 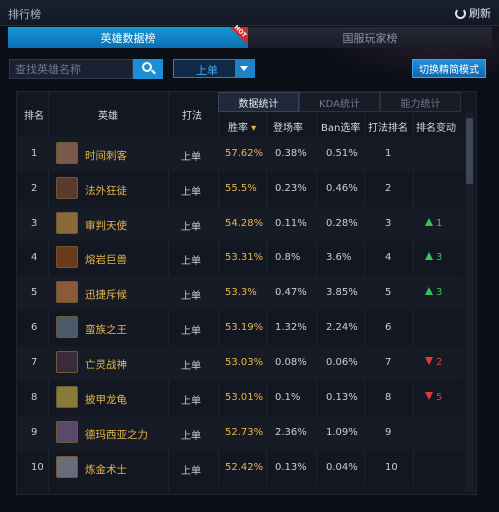 I want to click on winrate-value: 55.5%, so click(x=241, y=188).